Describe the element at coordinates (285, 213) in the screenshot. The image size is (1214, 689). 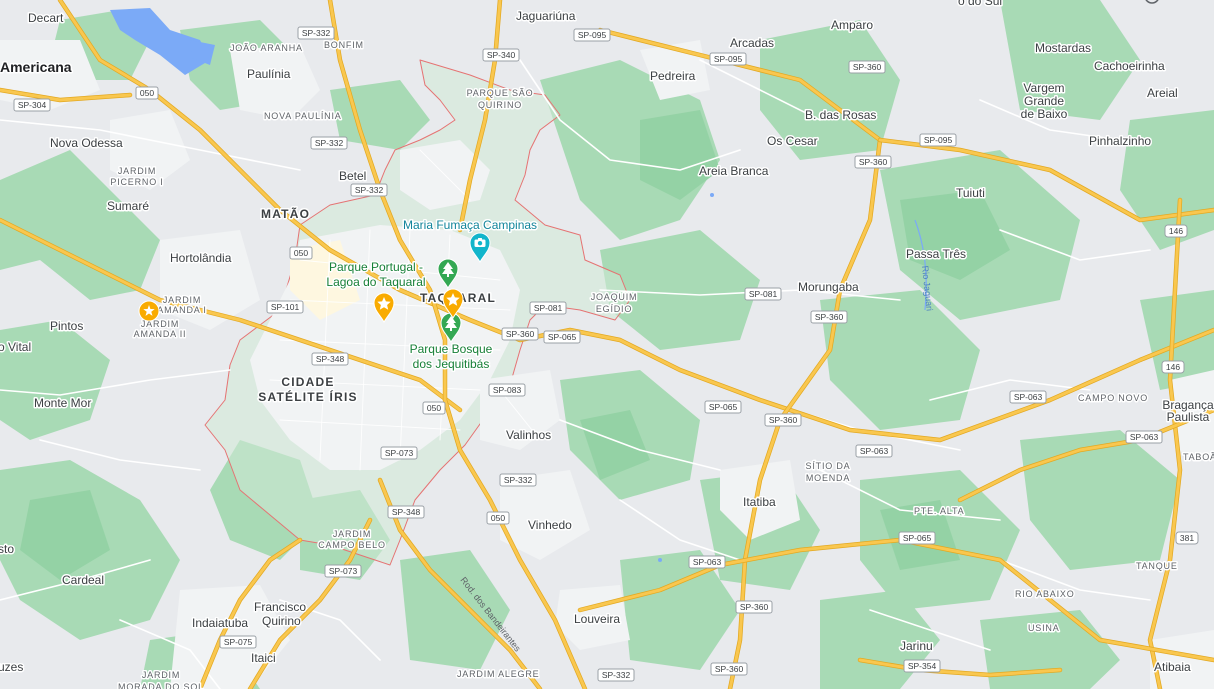
I see `neighborhood-label: MATÃO` at that location.